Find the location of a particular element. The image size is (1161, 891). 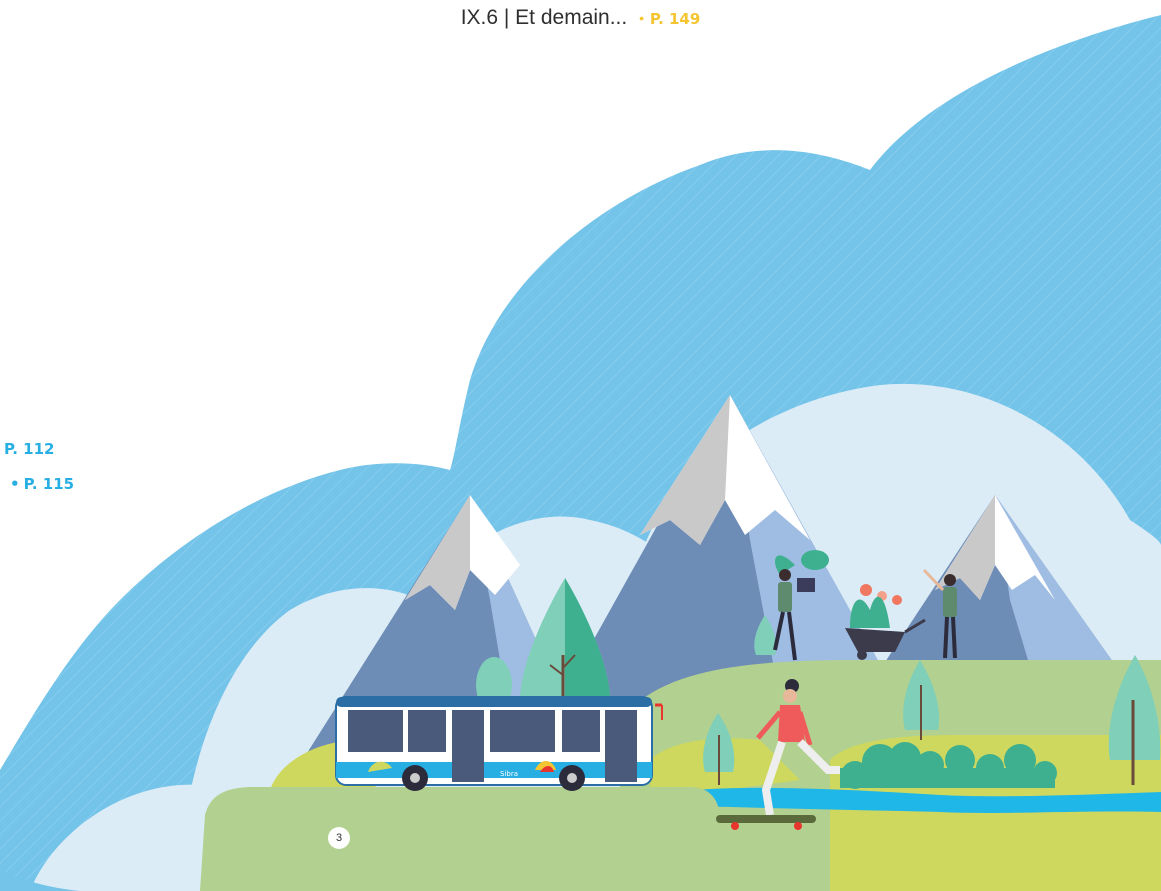

left-page-ref-1: P. 112 is located at coordinates (27, 449).